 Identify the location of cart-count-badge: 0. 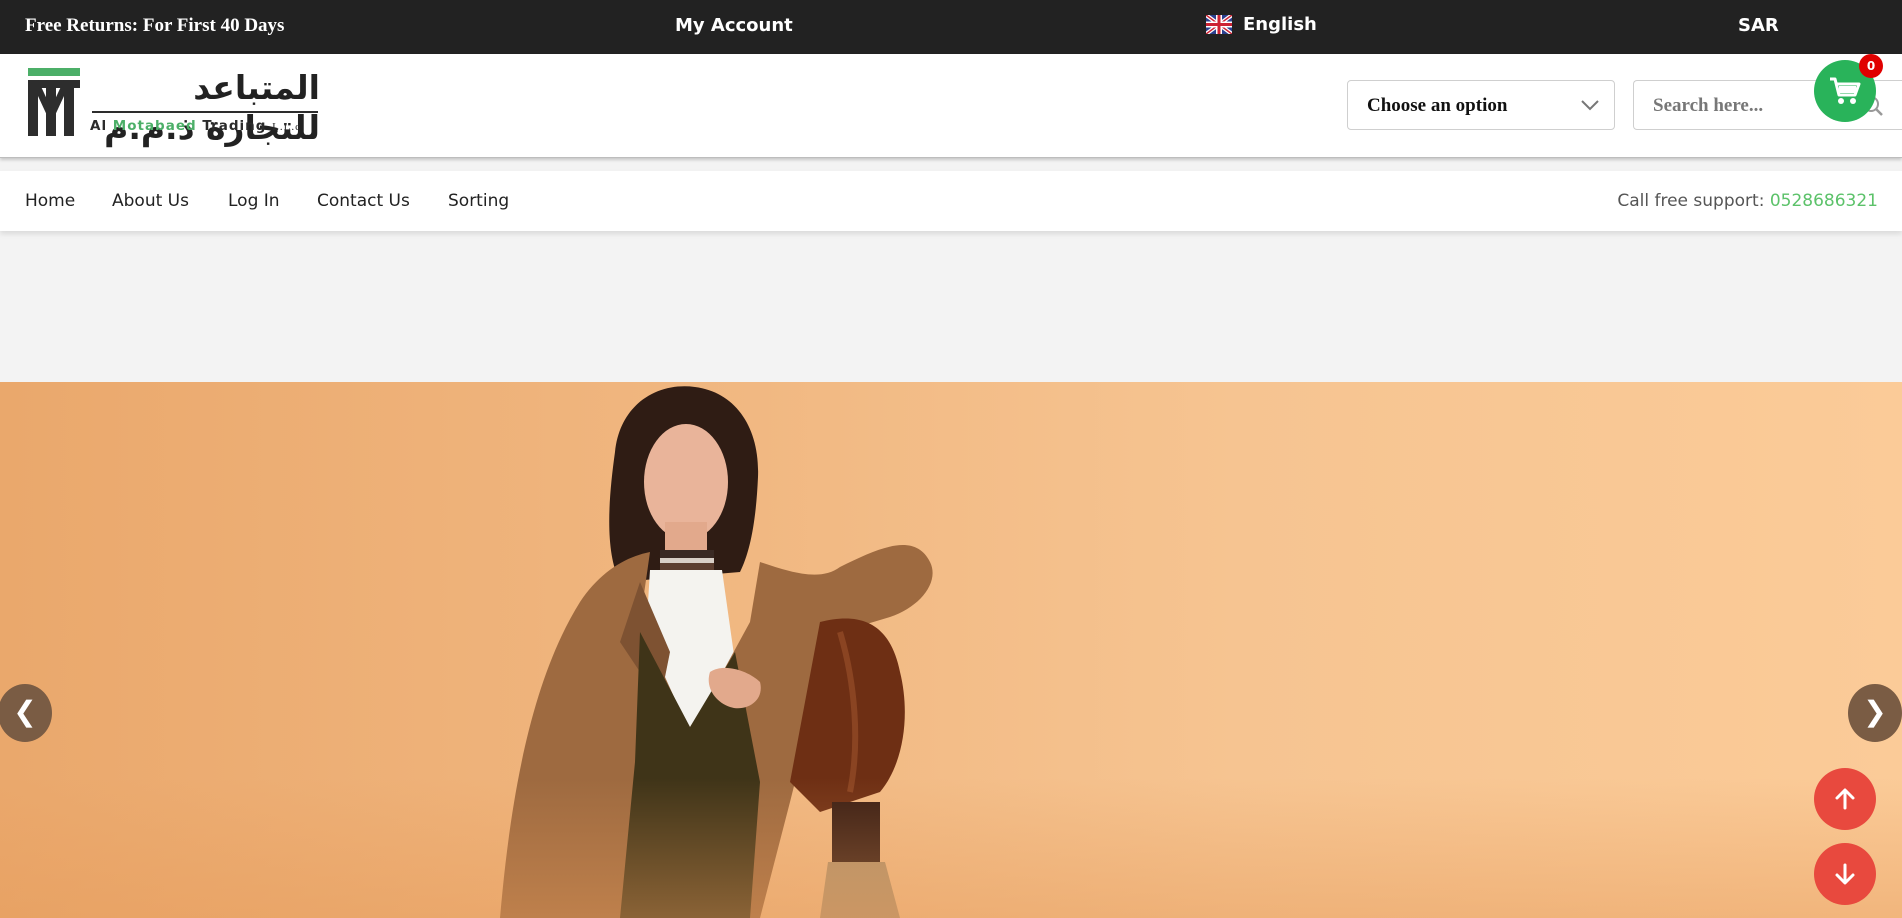
(1871, 66).